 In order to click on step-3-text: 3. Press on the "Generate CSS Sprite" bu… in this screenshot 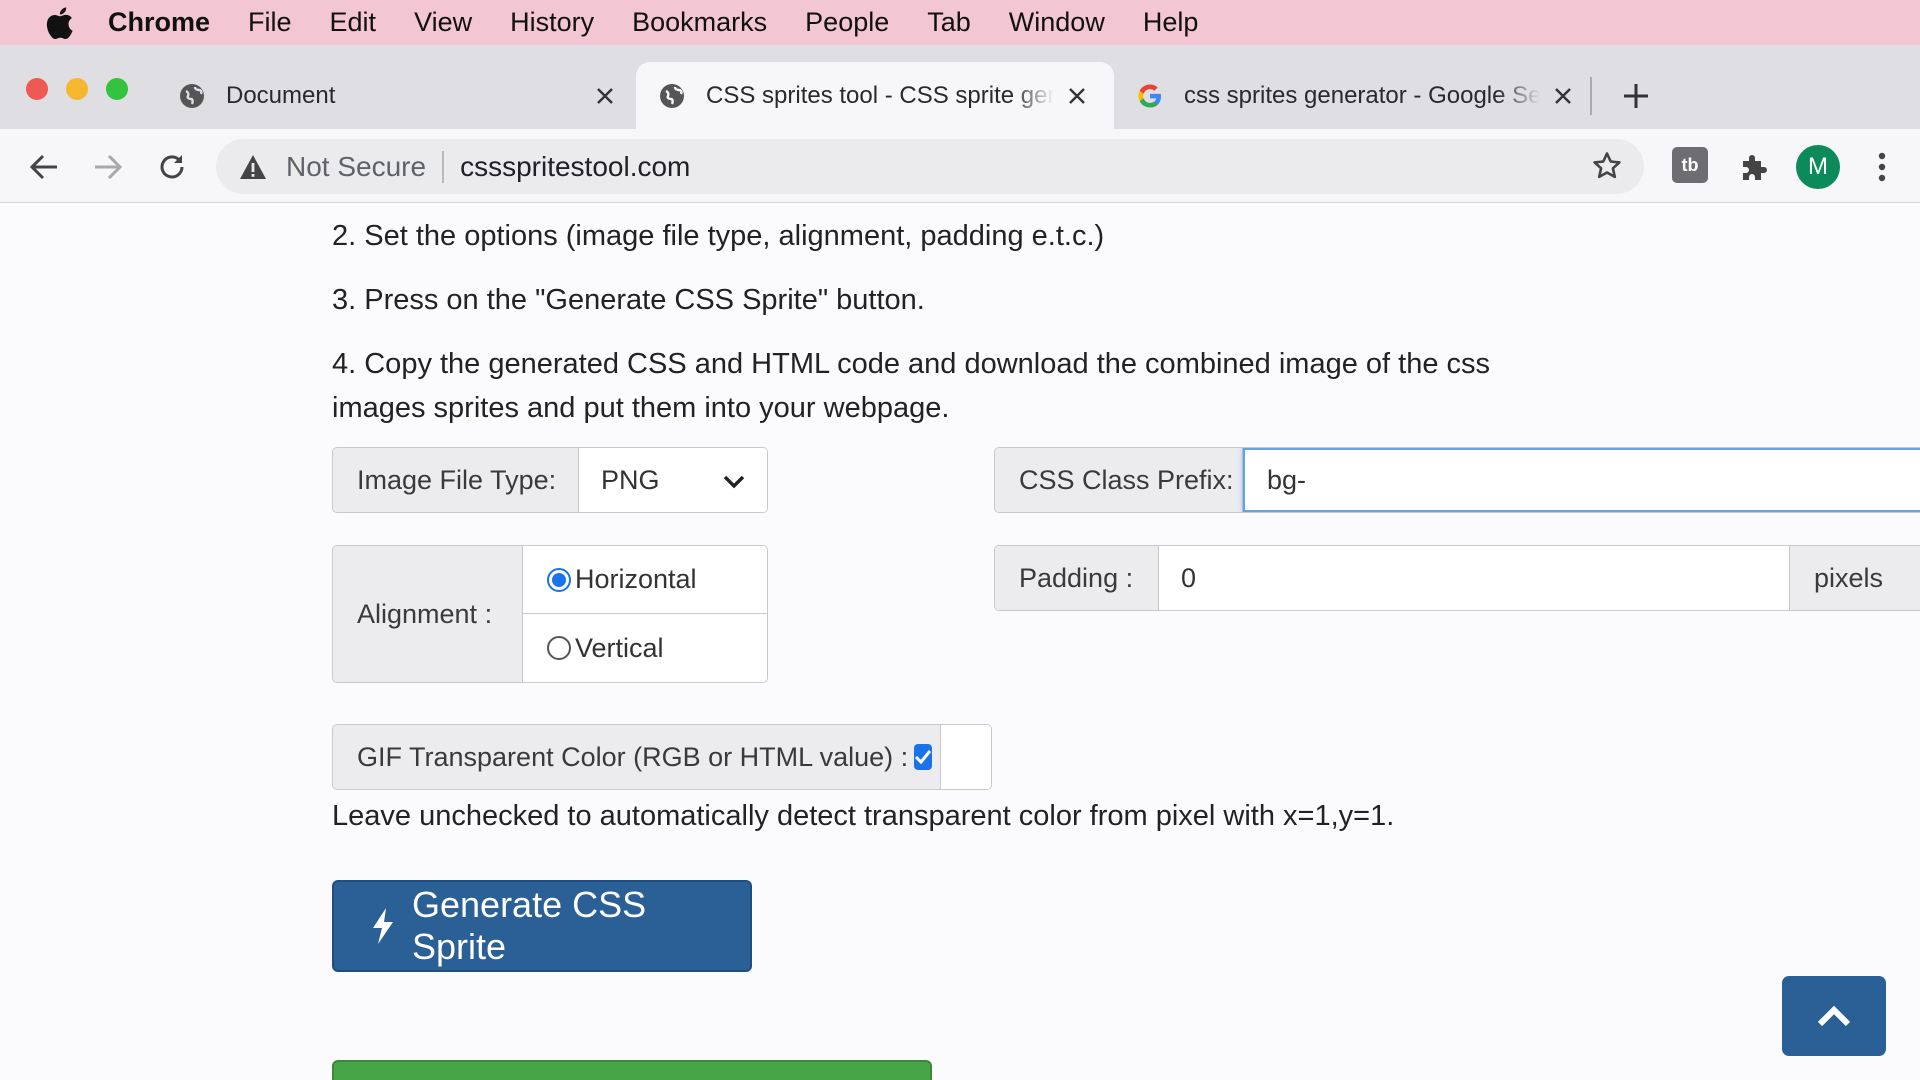, I will do `click(628, 300)`.